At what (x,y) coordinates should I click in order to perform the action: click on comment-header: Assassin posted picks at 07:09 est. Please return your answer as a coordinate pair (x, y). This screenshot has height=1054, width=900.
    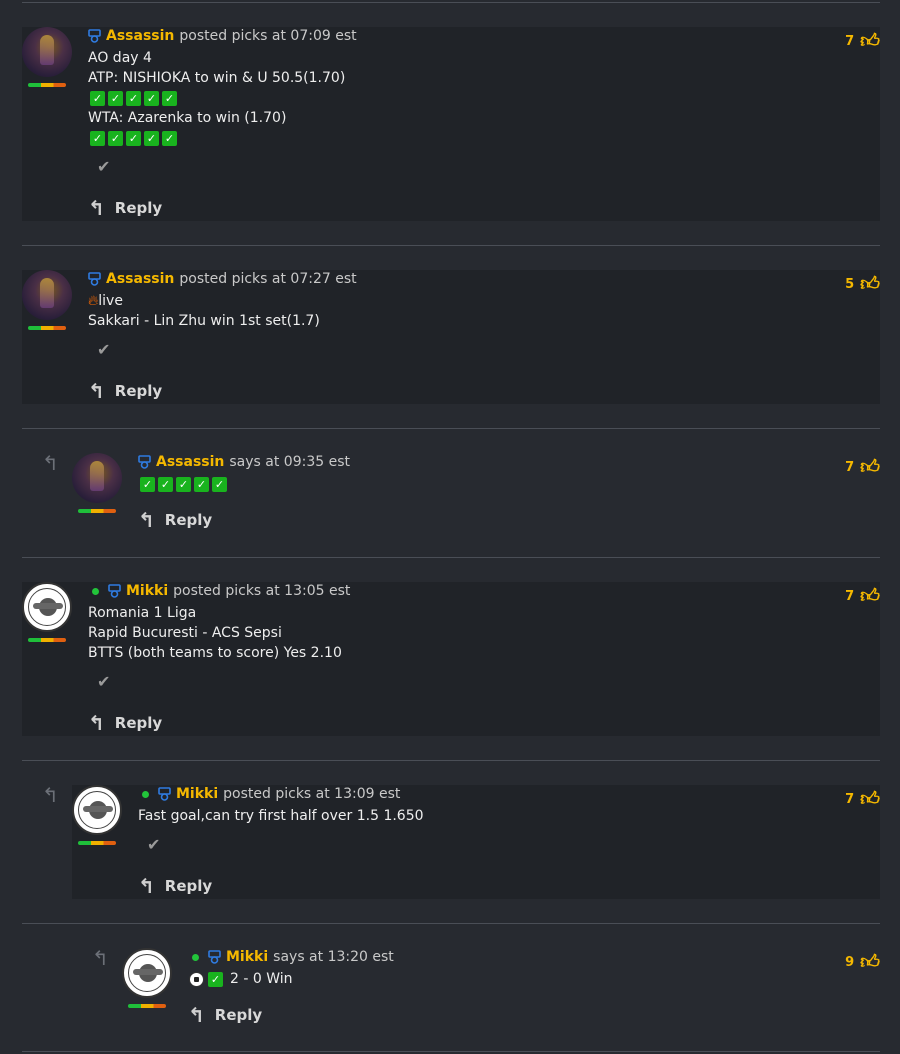
    Looking at the image, I should click on (222, 36).